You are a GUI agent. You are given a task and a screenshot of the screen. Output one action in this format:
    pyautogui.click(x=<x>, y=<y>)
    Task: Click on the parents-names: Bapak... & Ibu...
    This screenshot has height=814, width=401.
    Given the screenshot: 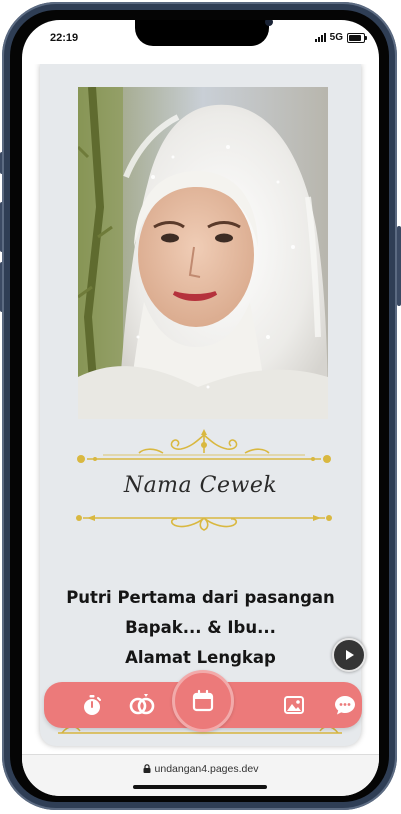 What is the action you would take?
    pyautogui.click(x=200, y=627)
    